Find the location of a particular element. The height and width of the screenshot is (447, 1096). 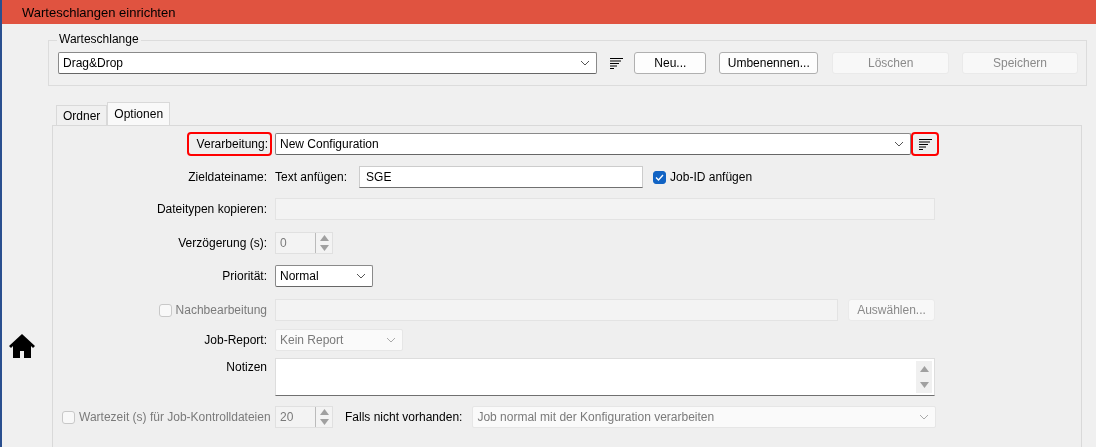

notes-textarea is located at coordinates (605, 377).